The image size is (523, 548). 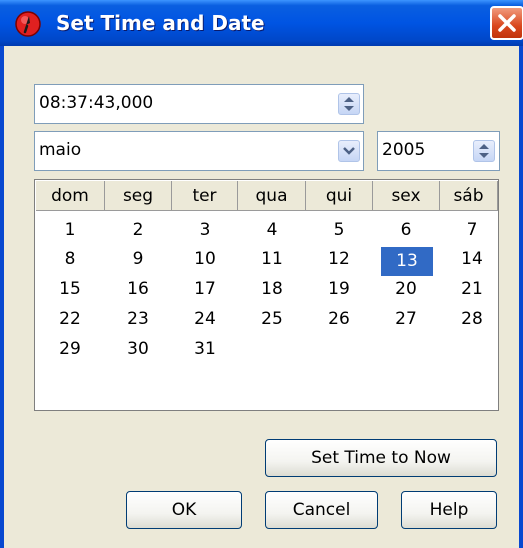 What do you see at coordinates (199, 151) in the screenshot?
I see `month-dropdown: maio` at bounding box center [199, 151].